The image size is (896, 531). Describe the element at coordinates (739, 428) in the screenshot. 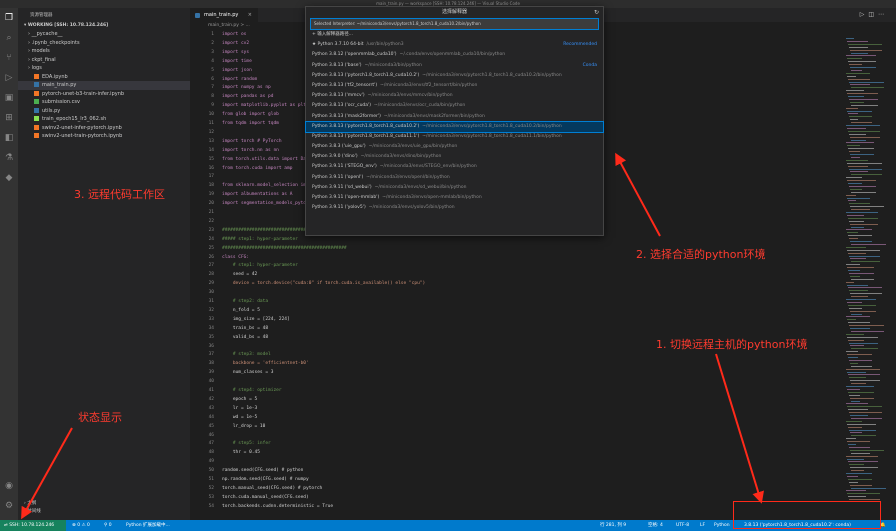

I see `arrow-to-interpreter` at that location.